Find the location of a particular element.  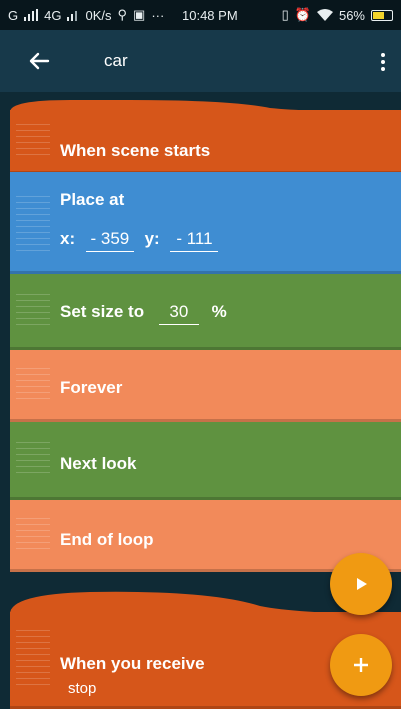

brick-label: When scene starts is located at coordinates (135, 150).